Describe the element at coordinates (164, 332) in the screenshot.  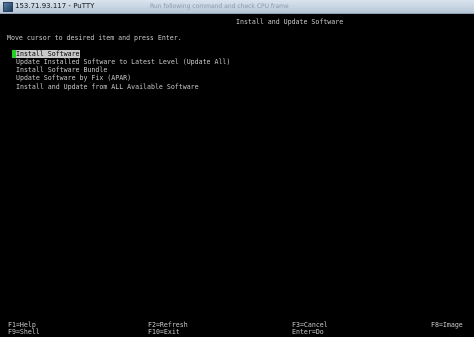
I see `f10-exit-key: F10=Exit` at that location.